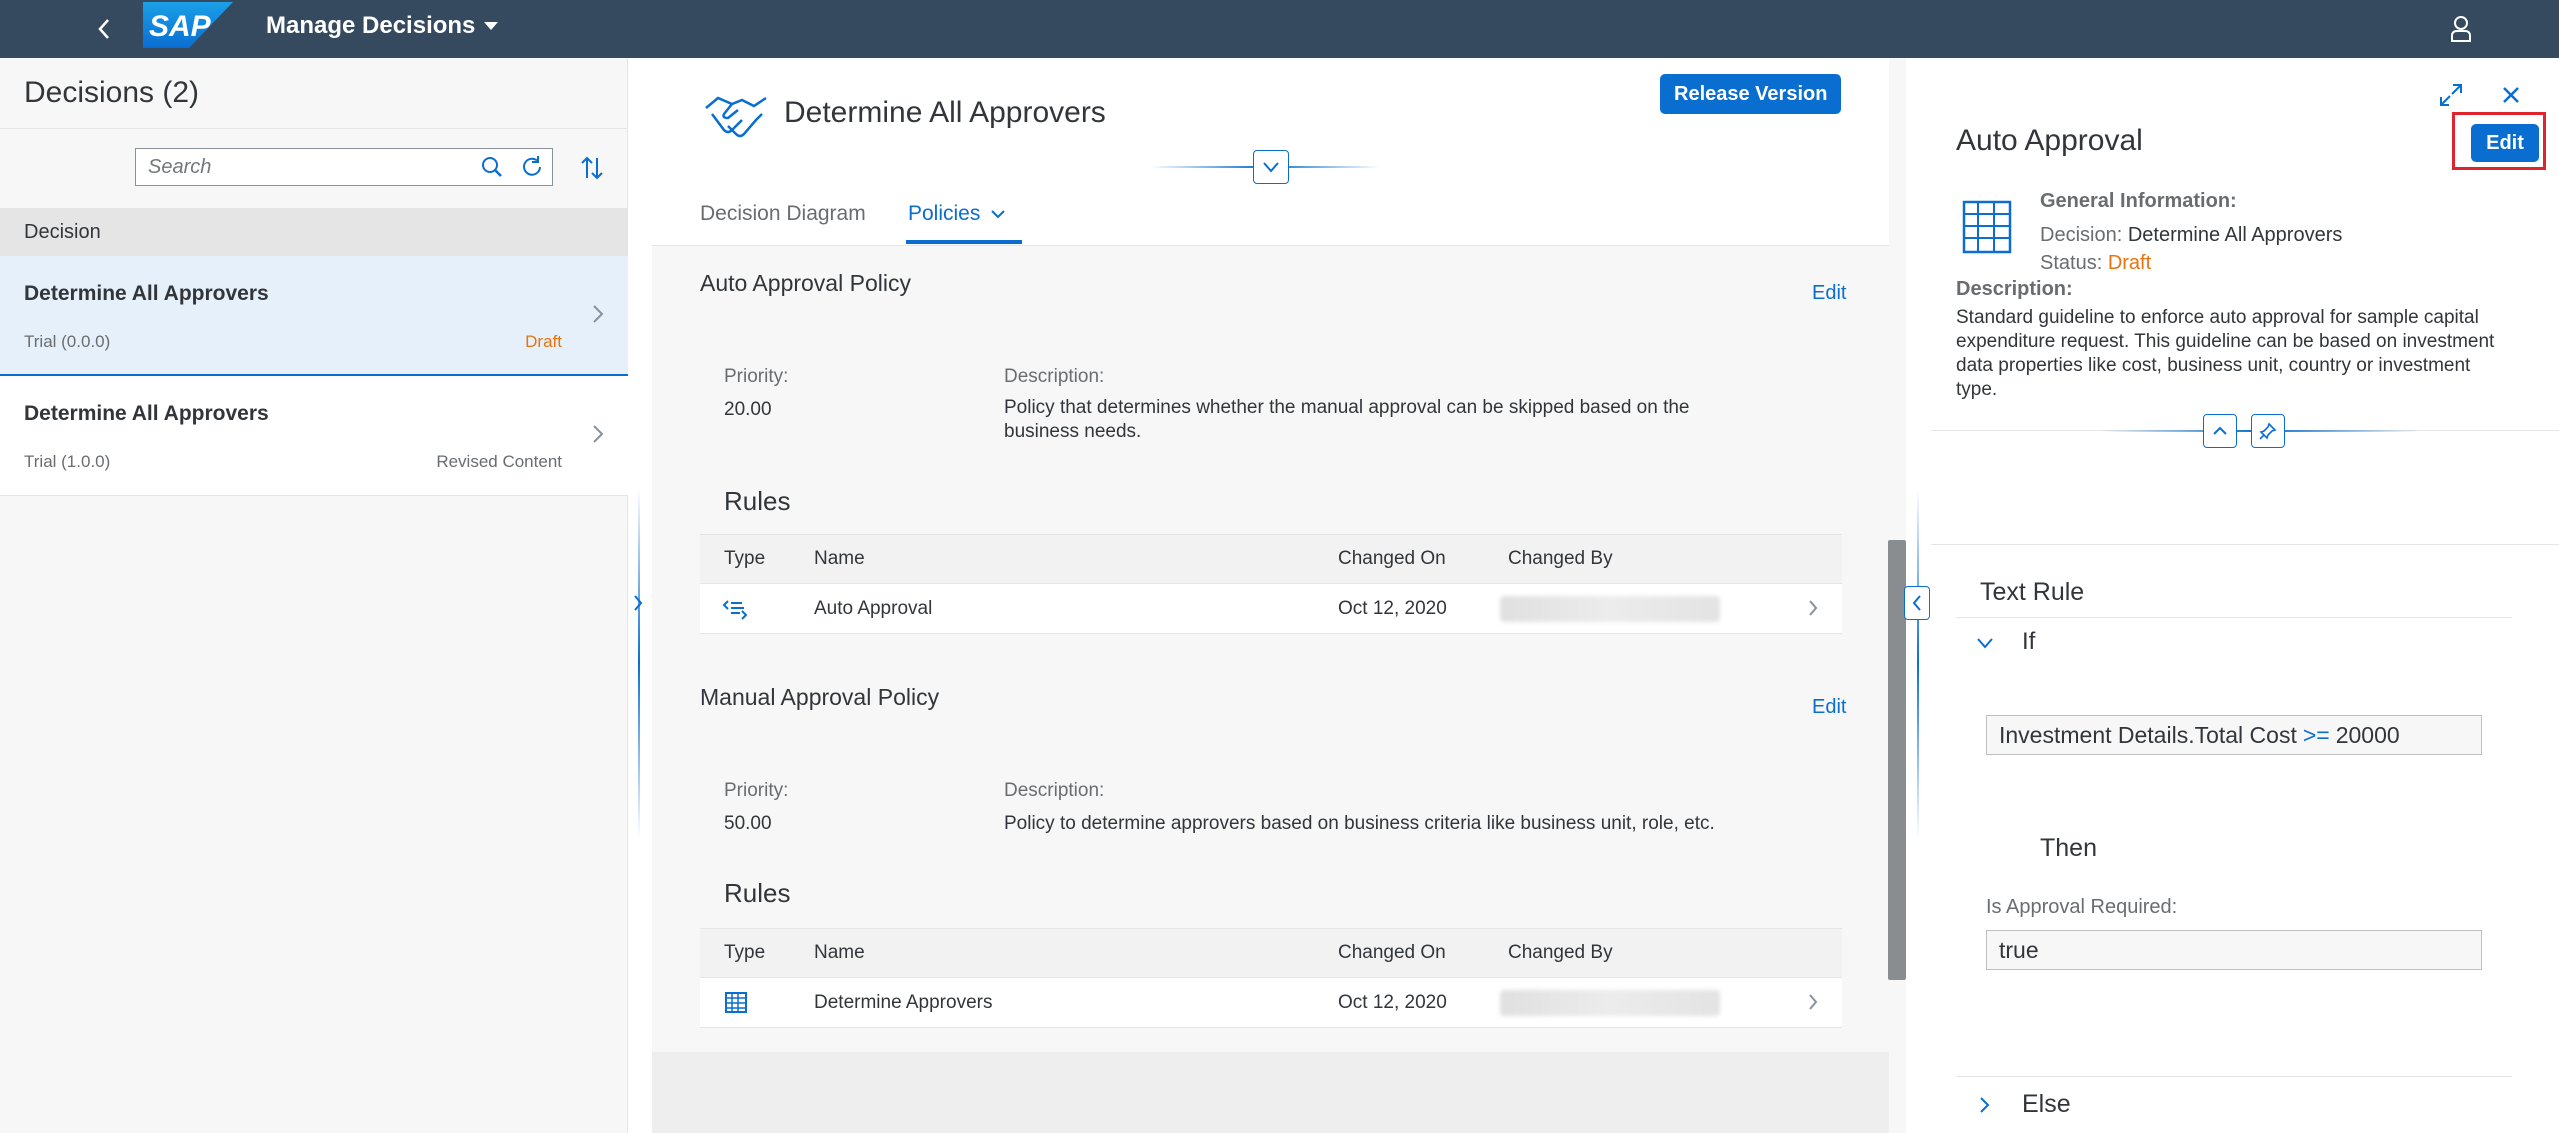  Describe the element at coordinates (2095, 263) in the screenshot. I see `status-info: Status: Draft` at that location.